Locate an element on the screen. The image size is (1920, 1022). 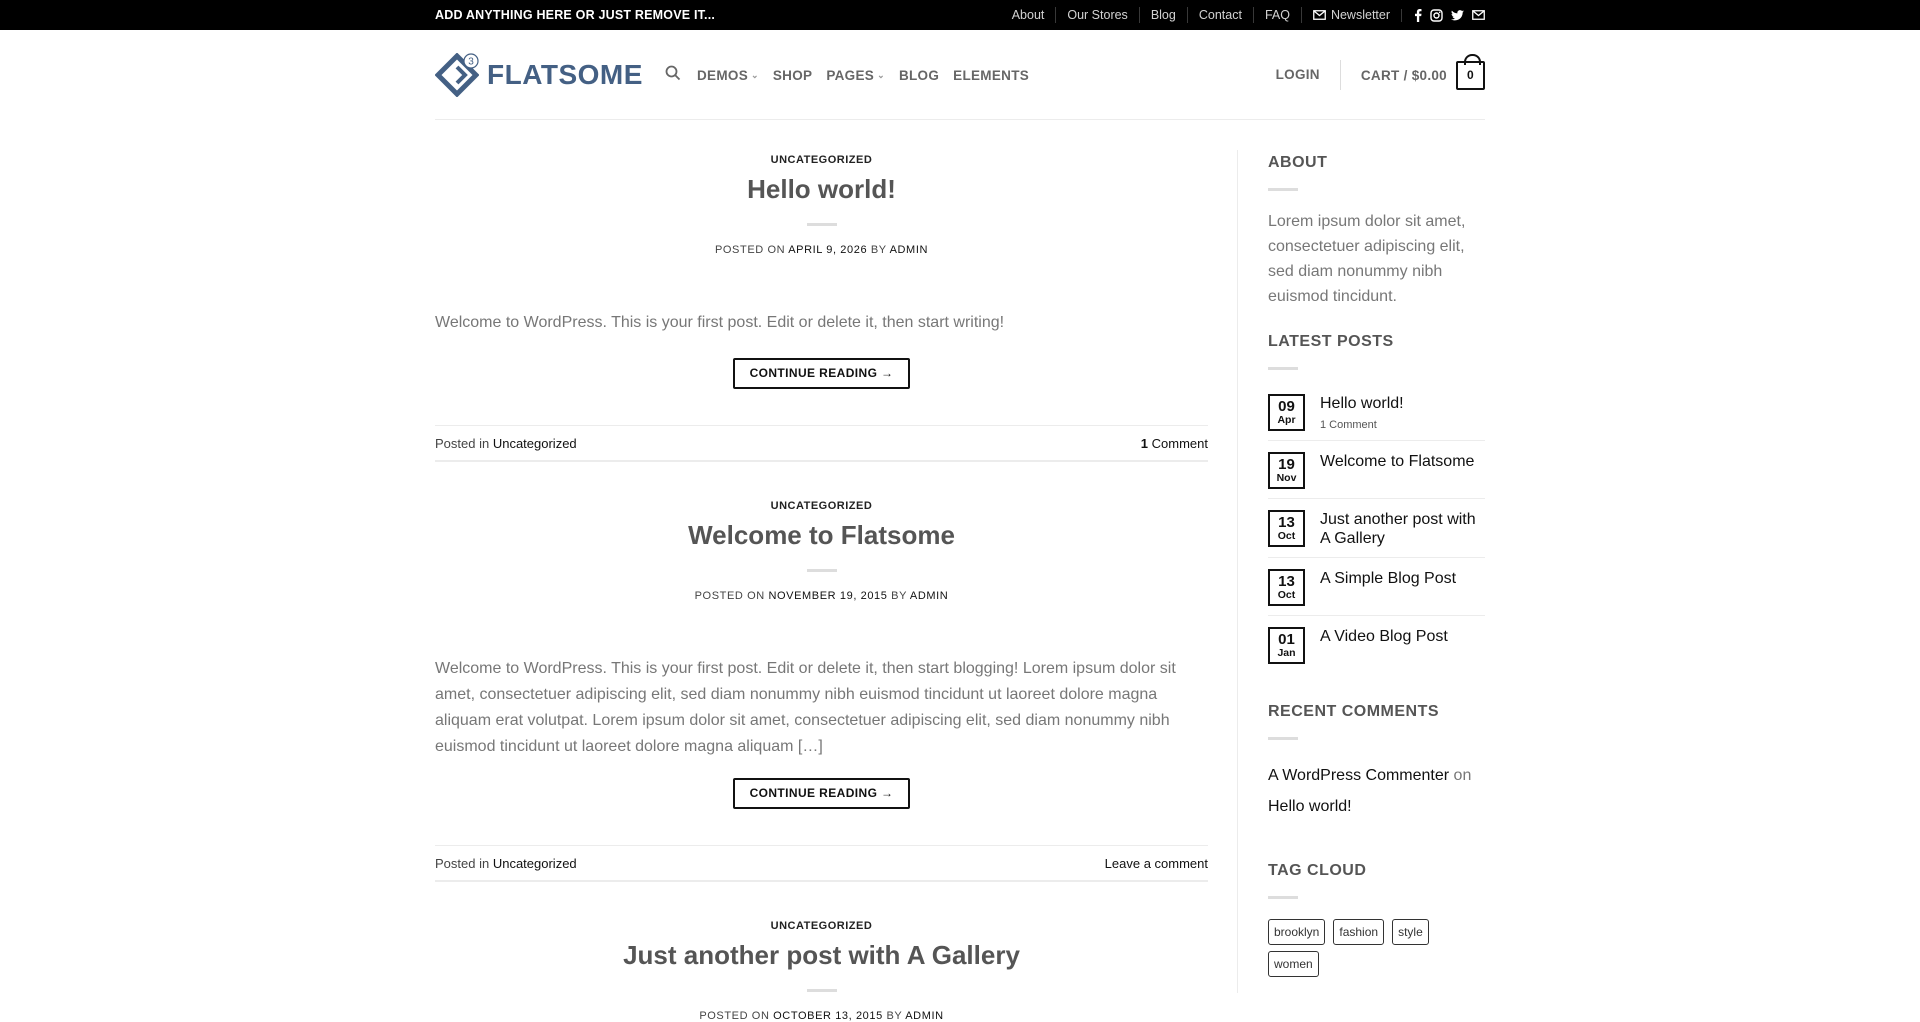
tag-style: style is located at coordinates (1410, 932).